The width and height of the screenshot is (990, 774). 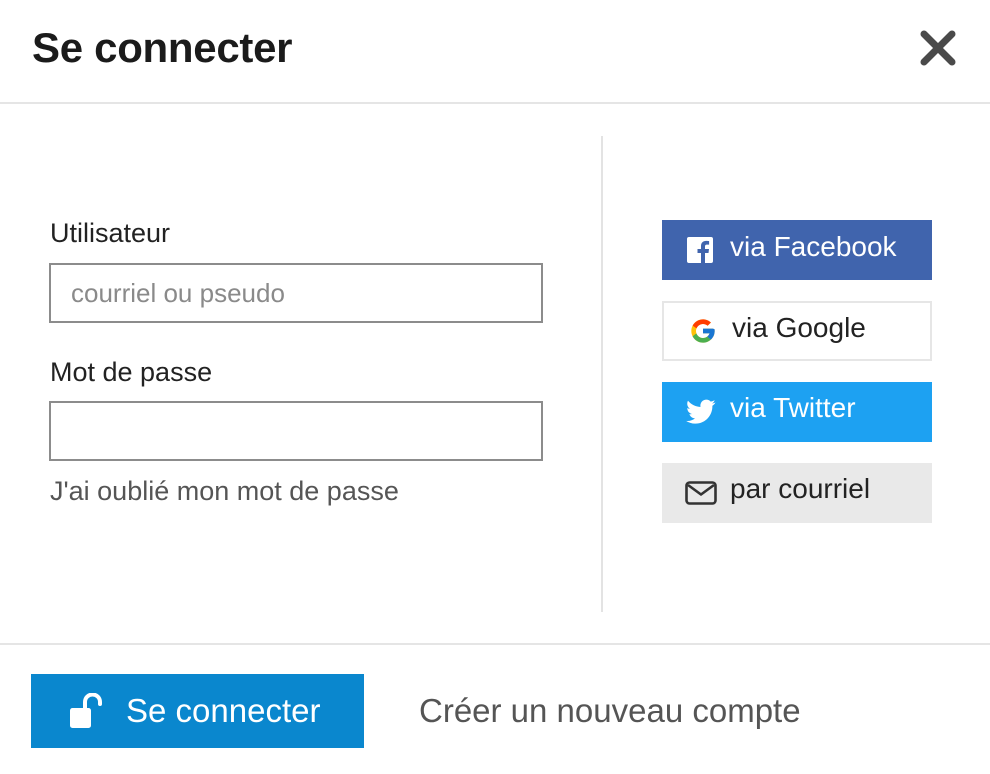 What do you see at coordinates (110, 233) in the screenshot?
I see `username-label: Utilisateur` at bounding box center [110, 233].